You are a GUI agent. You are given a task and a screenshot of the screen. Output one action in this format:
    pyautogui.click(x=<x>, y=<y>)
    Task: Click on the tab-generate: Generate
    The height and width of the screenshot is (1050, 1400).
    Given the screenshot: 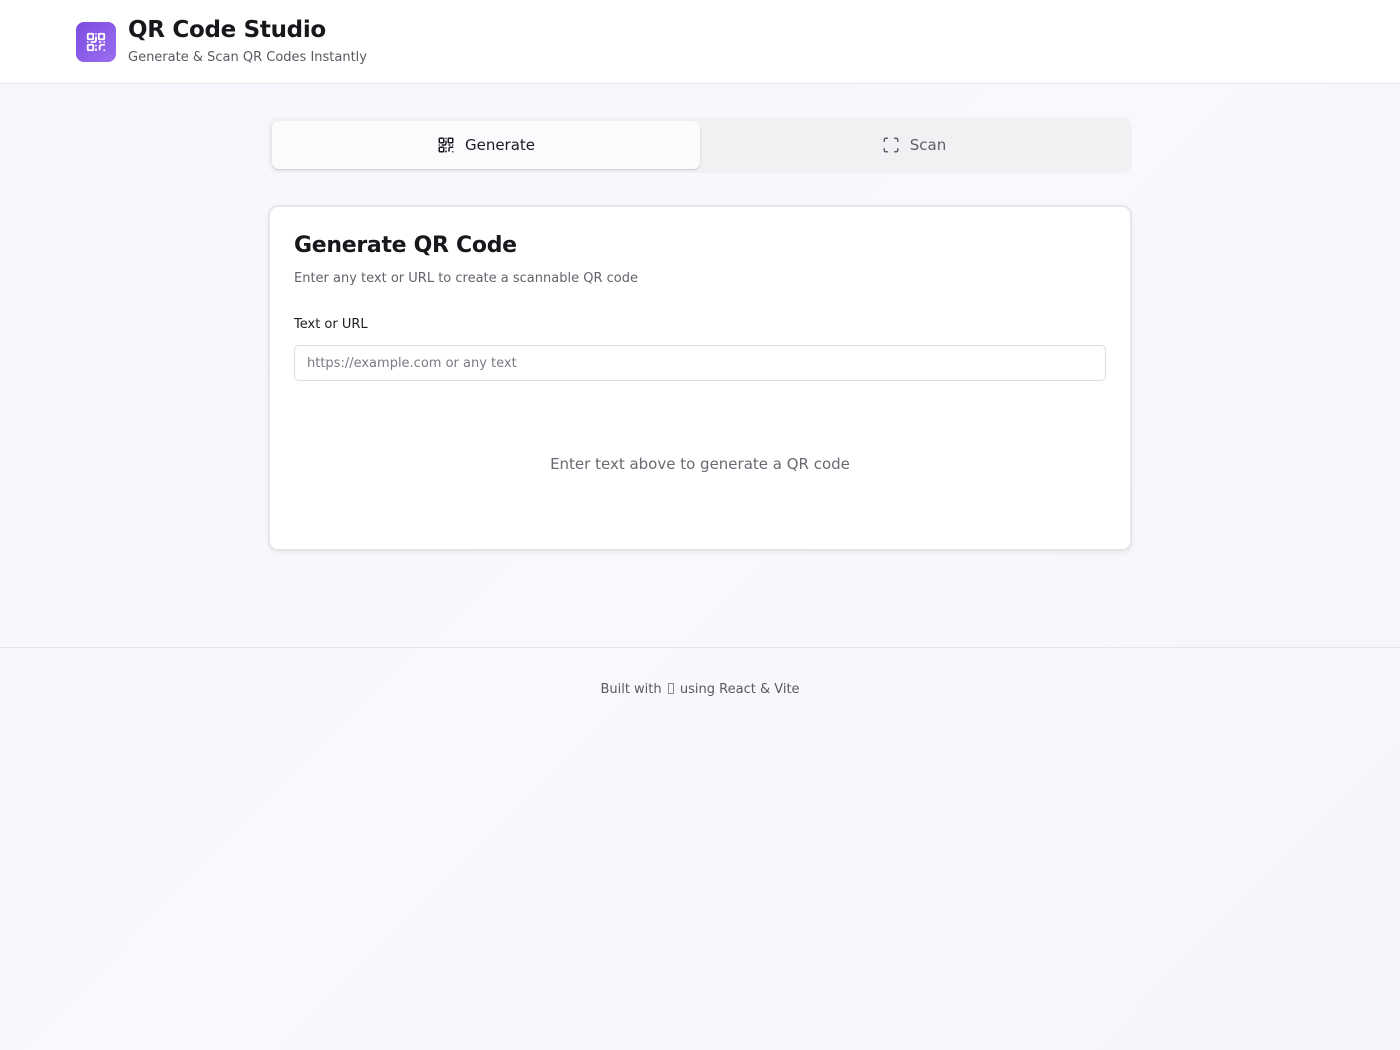 What is the action you would take?
    pyautogui.click(x=486, y=145)
    